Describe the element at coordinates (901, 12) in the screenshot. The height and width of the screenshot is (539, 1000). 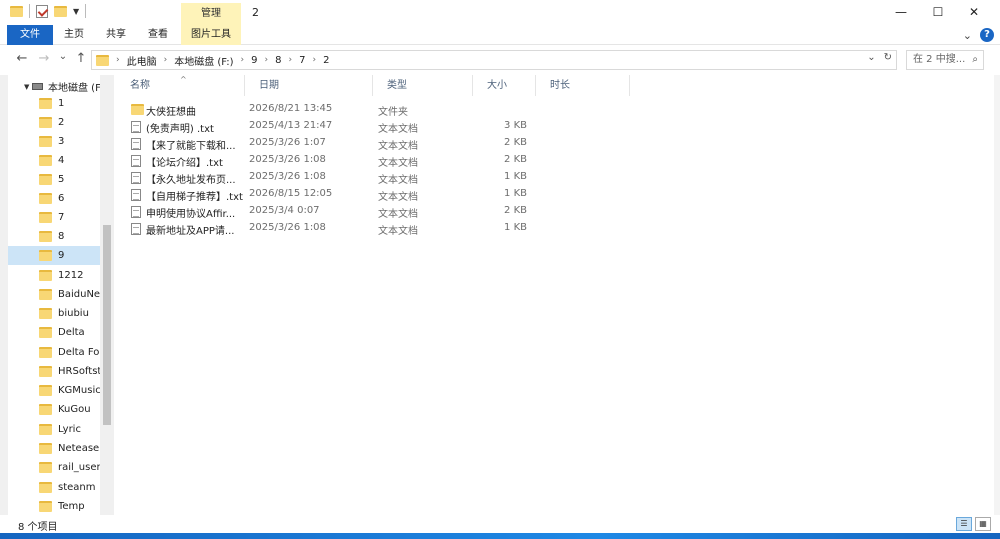
I see `minimize-button: —` at that location.